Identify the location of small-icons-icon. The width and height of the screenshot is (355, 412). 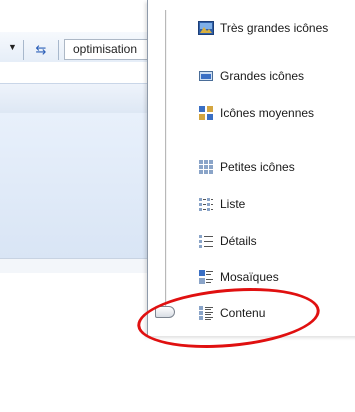
(206, 167).